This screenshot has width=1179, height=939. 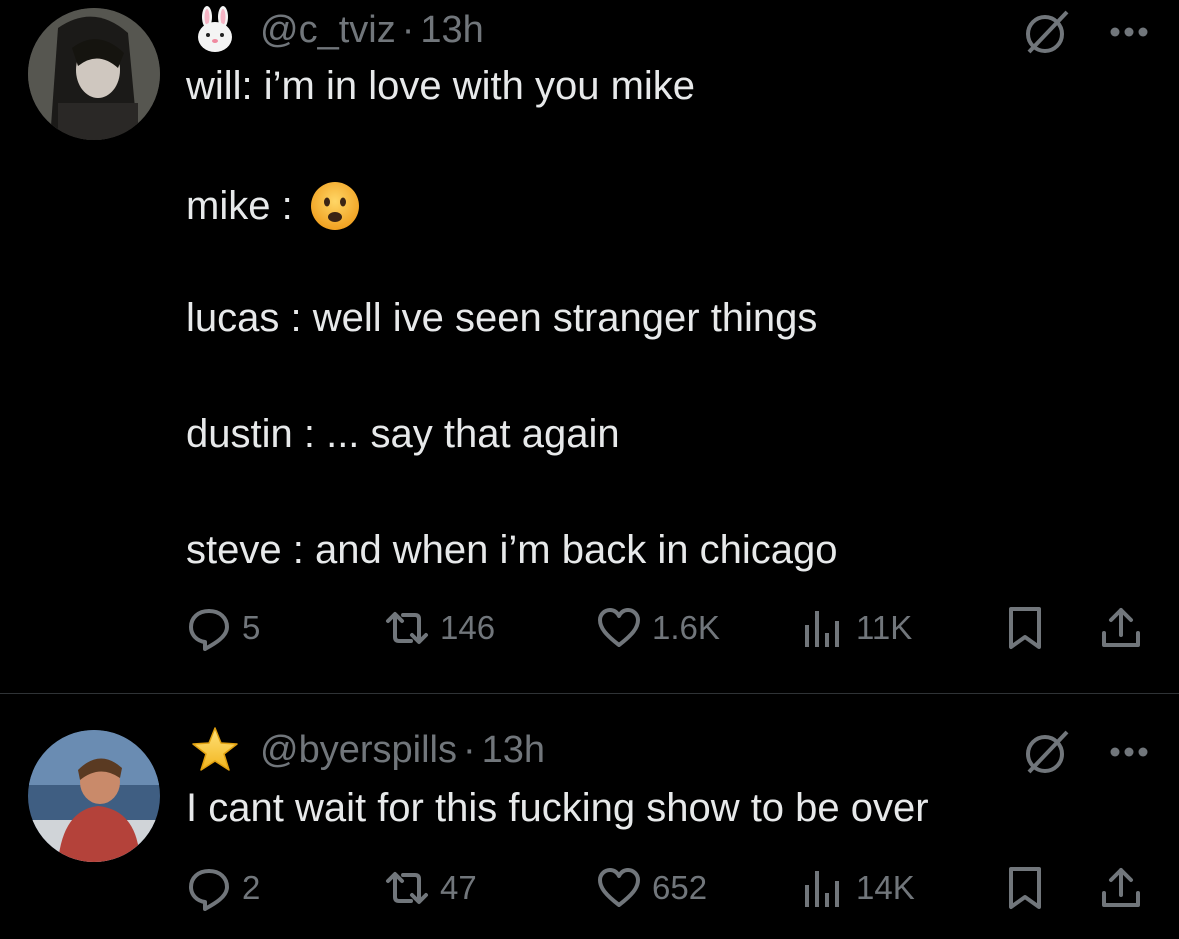 I want to click on text-line: steve : and when i’m back in chicago, so click(x=512, y=550).